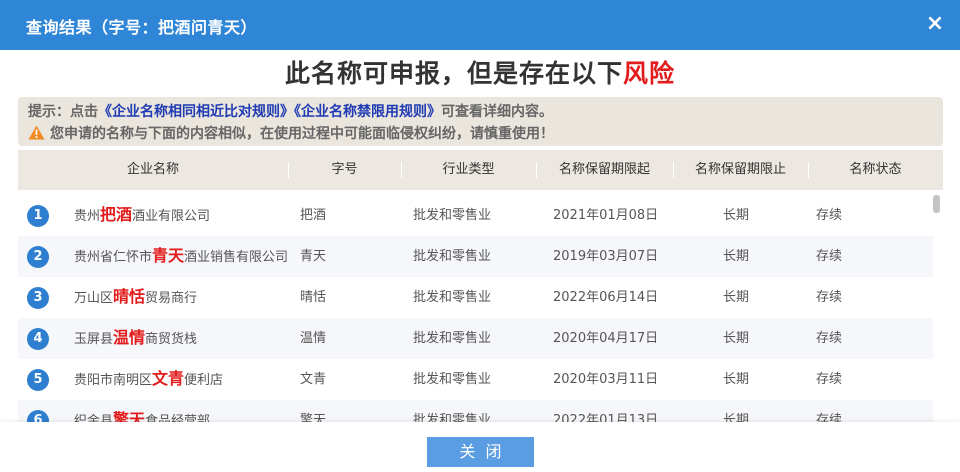 The width and height of the screenshot is (960, 472). I want to click on zihao-cell: 把酒, so click(313, 215).